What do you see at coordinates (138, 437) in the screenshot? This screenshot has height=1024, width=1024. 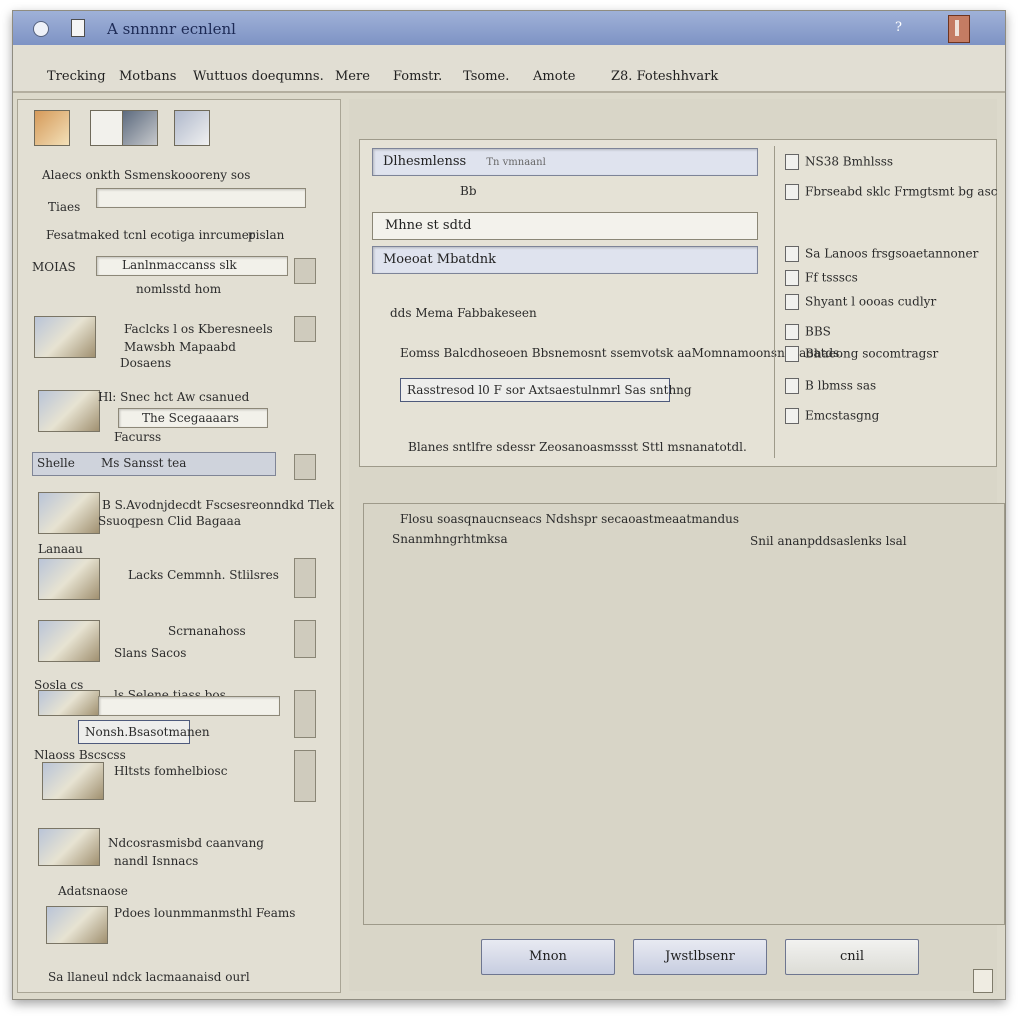 I see `list-item-sub2: Facurss` at bounding box center [138, 437].